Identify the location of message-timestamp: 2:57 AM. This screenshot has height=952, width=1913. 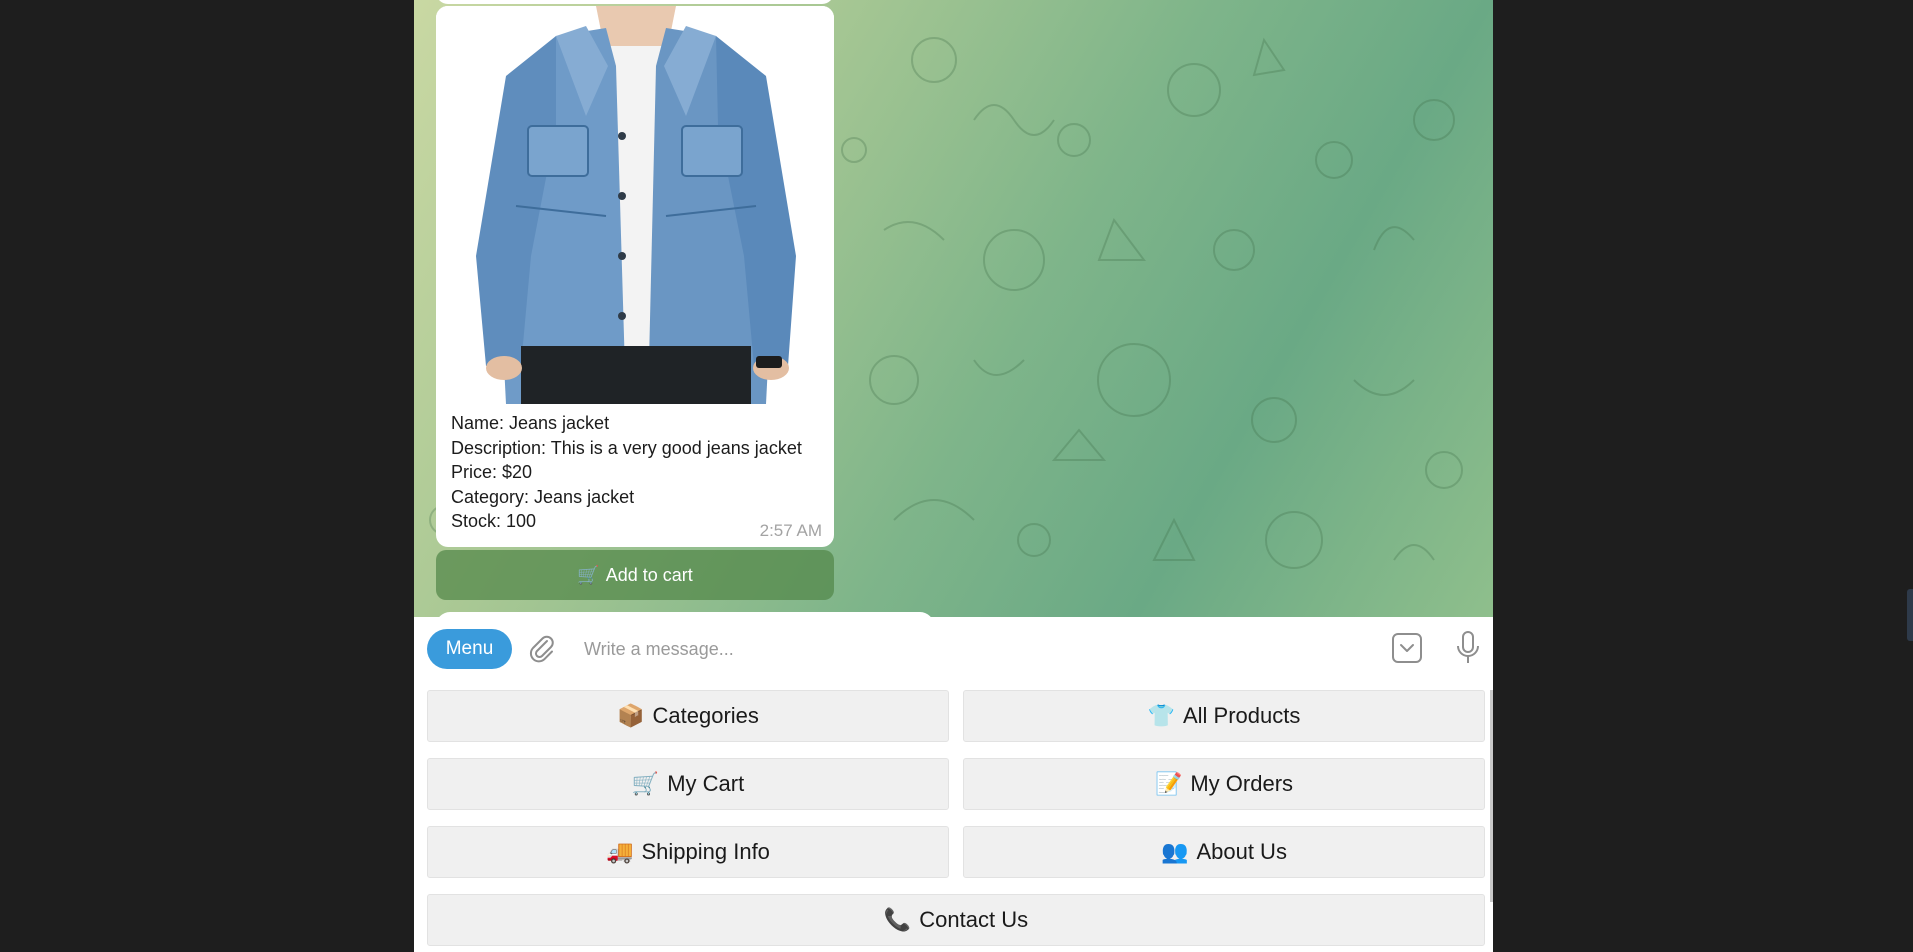
(790, 530).